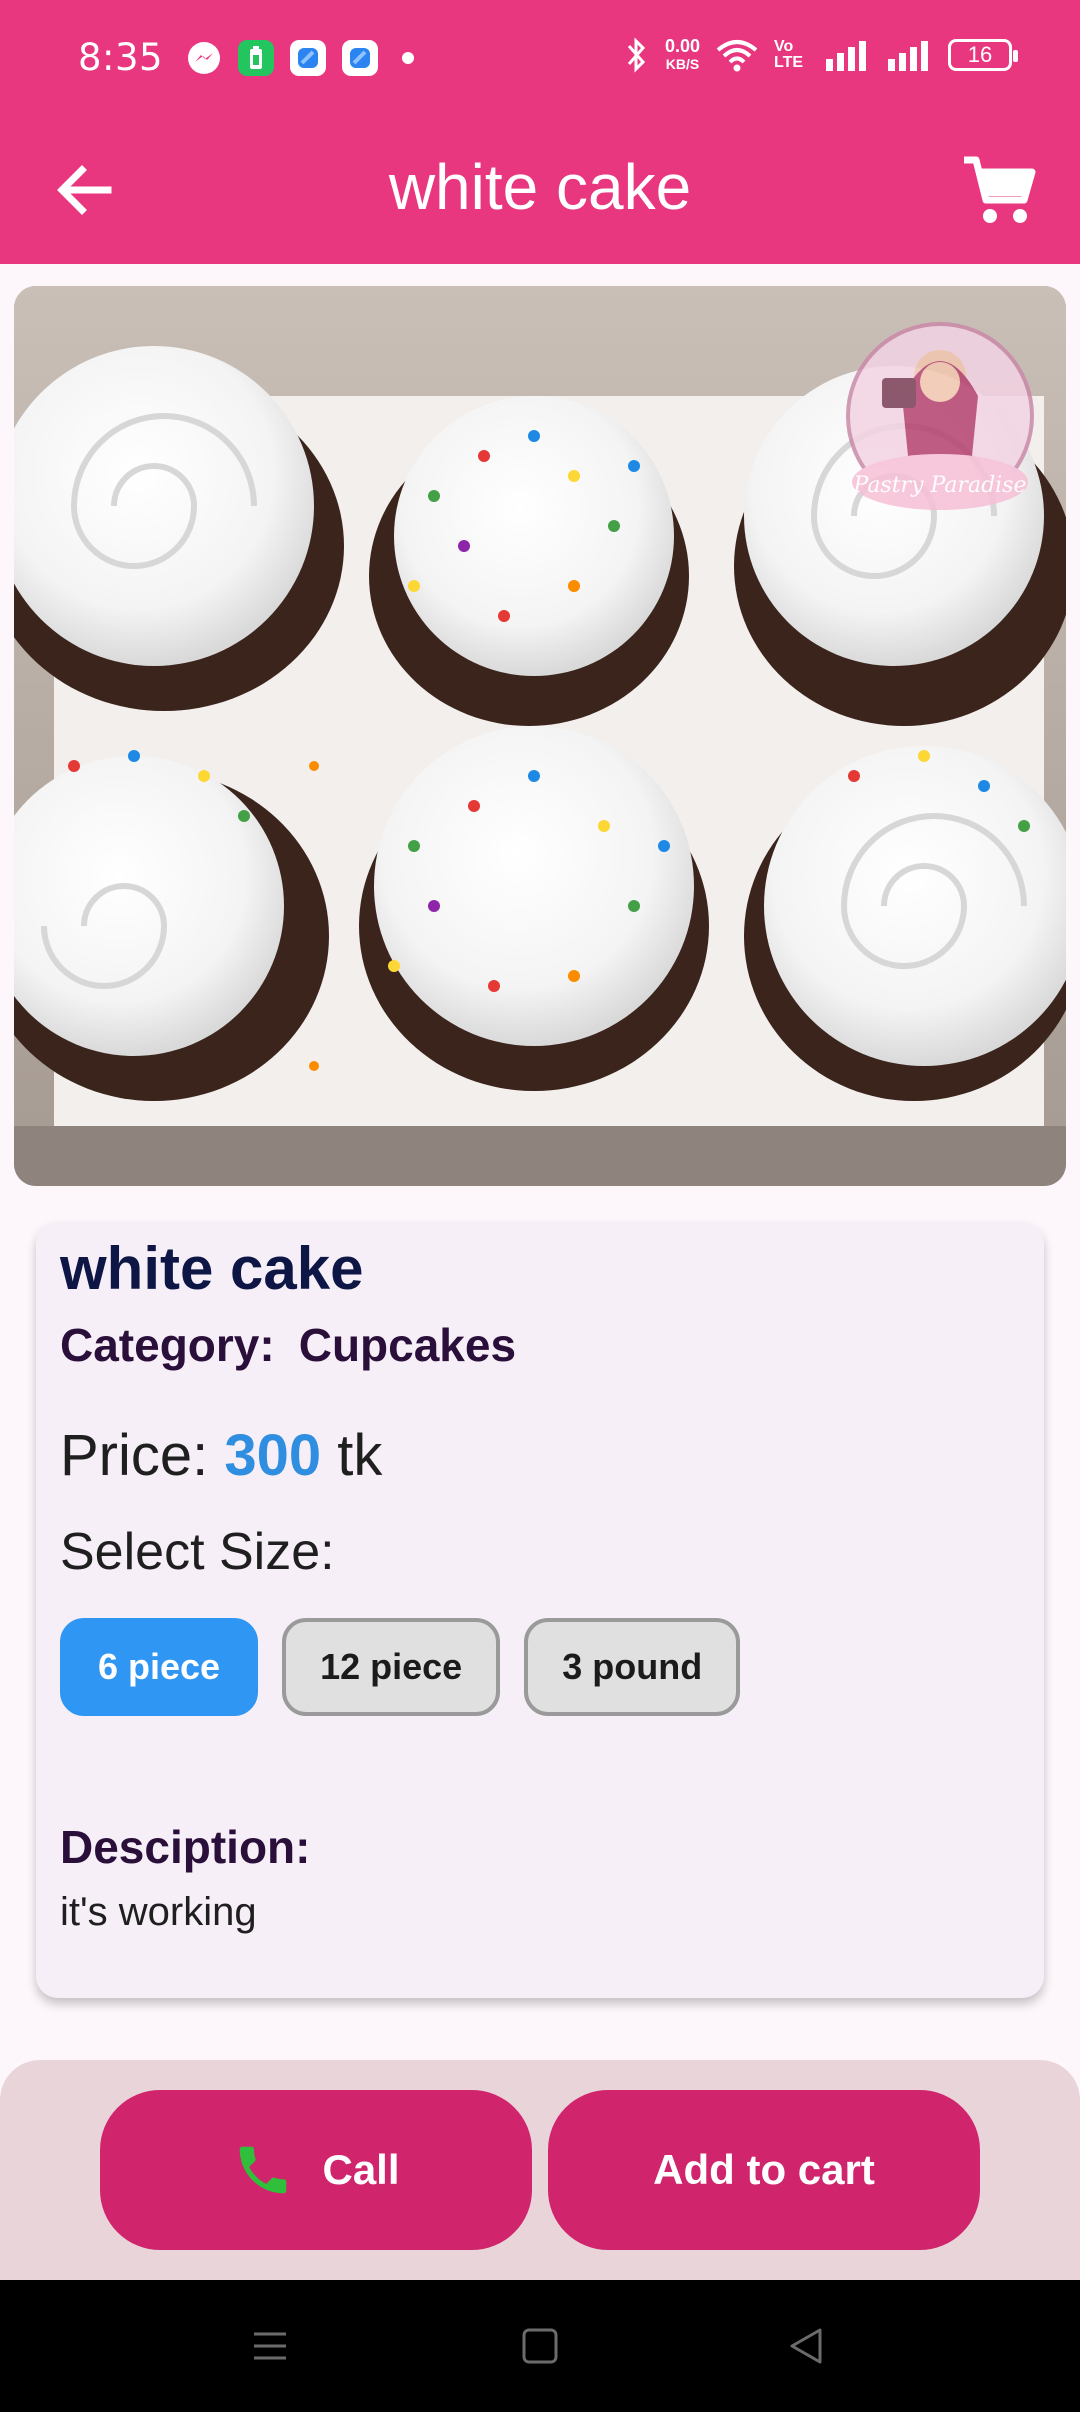 The height and width of the screenshot is (2412, 1080). What do you see at coordinates (632, 1667) in the screenshot?
I see `size-chip-3-pound: 3 pound` at bounding box center [632, 1667].